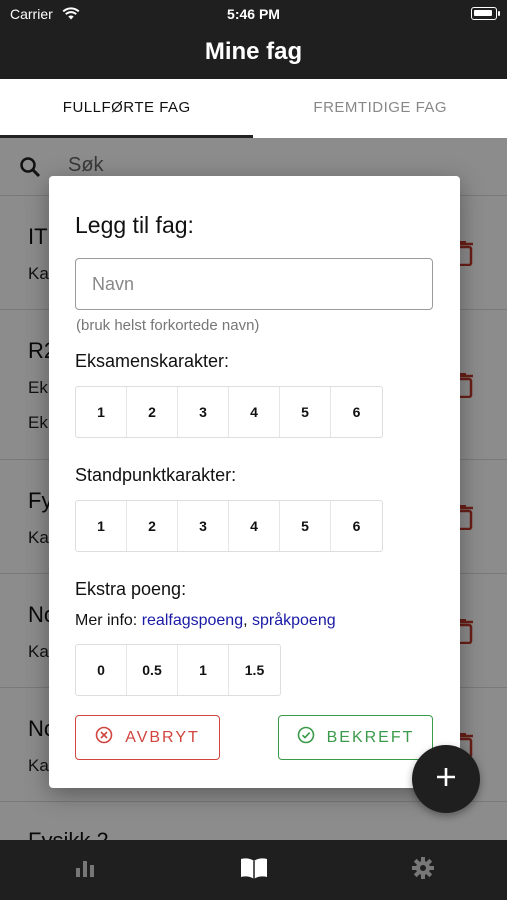  I want to click on extra-points-option: 0, so click(101, 670).